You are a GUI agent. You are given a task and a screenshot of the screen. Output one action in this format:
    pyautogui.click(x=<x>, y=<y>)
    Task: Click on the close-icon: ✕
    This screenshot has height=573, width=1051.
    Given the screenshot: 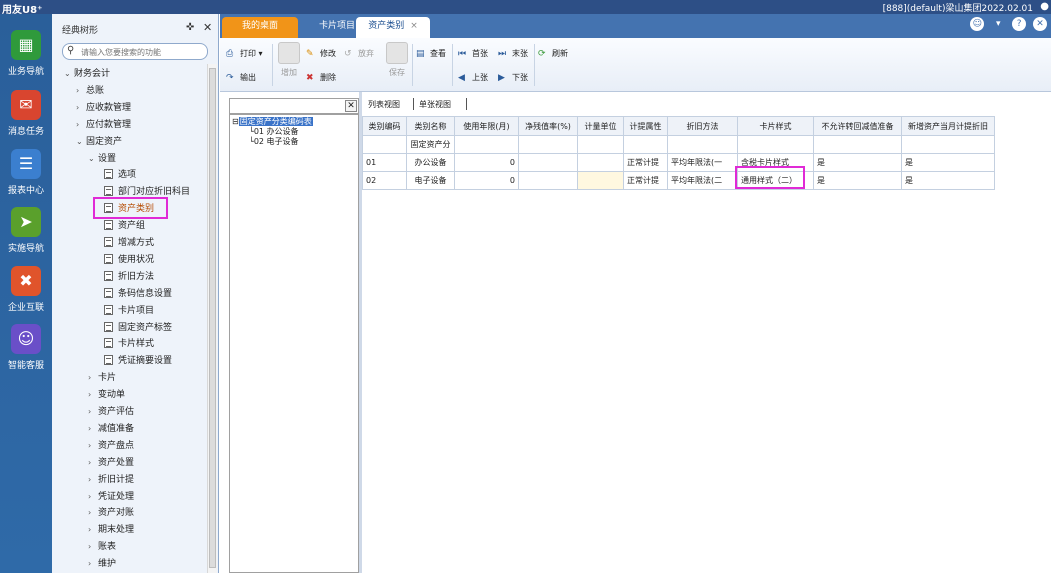 What is the action you would take?
    pyautogui.click(x=207, y=27)
    